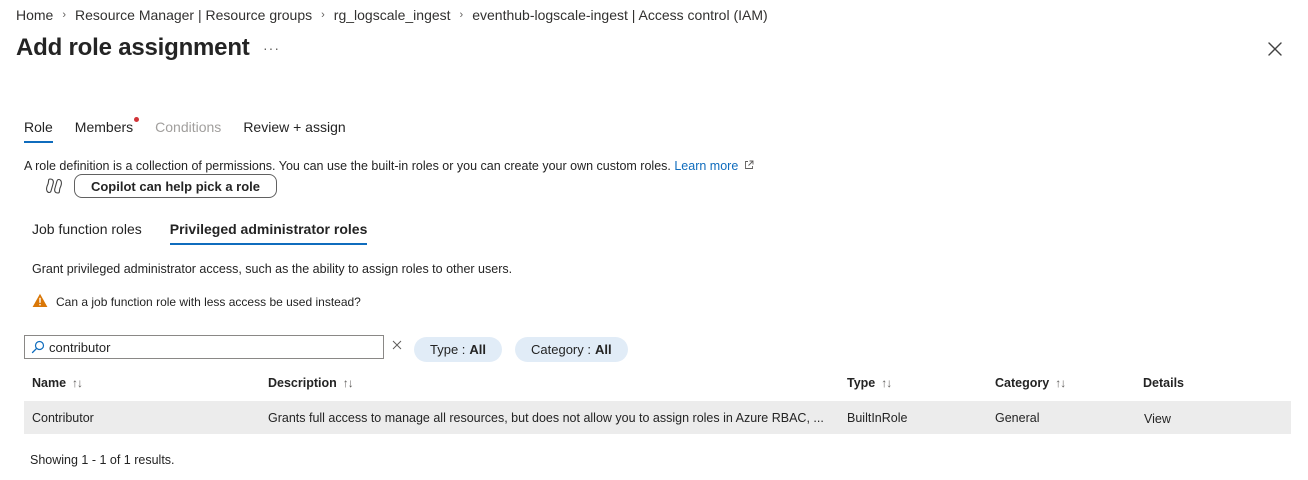 The image size is (1308, 480). Describe the element at coordinates (571, 349) in the screenshot. I see `category-filter-pill: Category : All` at that location.